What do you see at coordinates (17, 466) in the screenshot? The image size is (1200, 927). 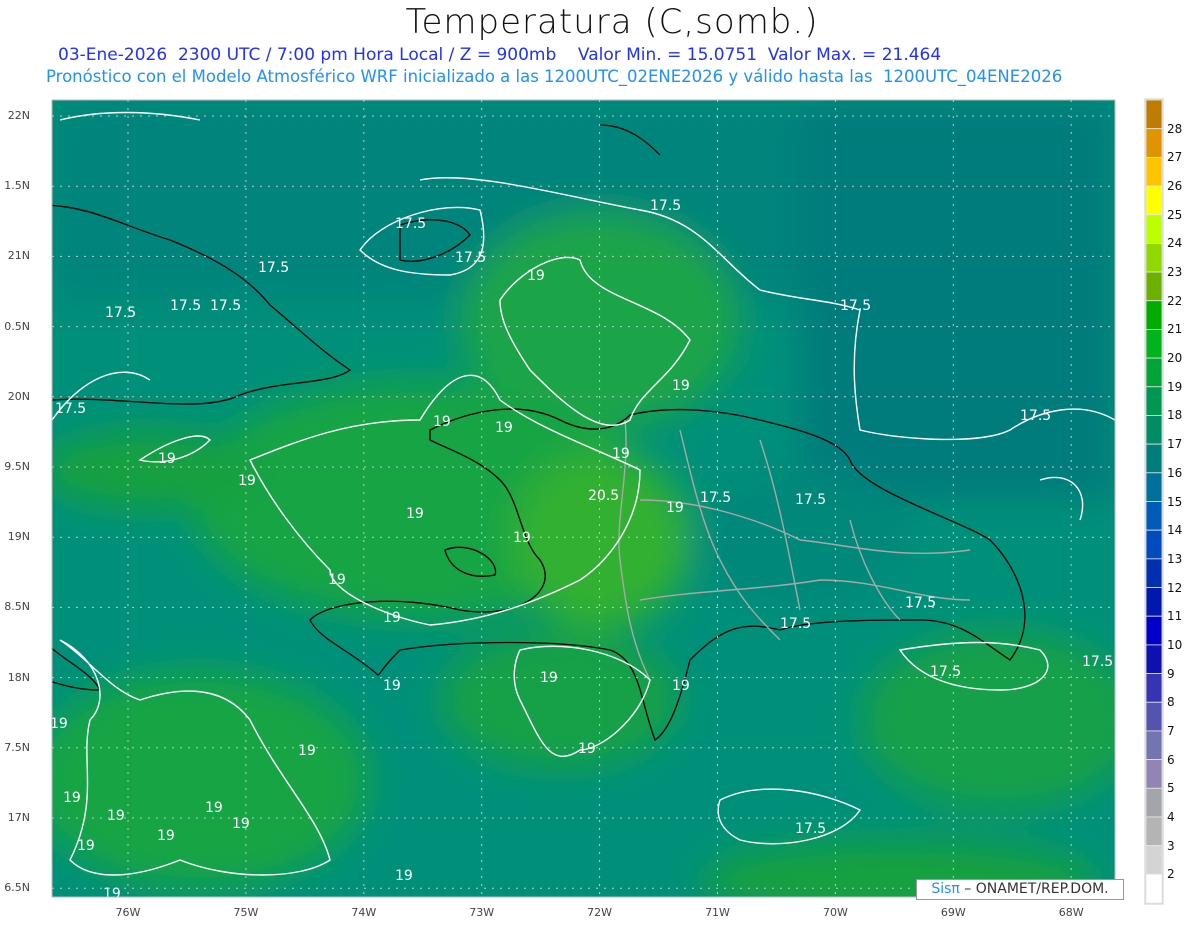 I see `lat-label: 9.5N` at bounding box center [17, 466].